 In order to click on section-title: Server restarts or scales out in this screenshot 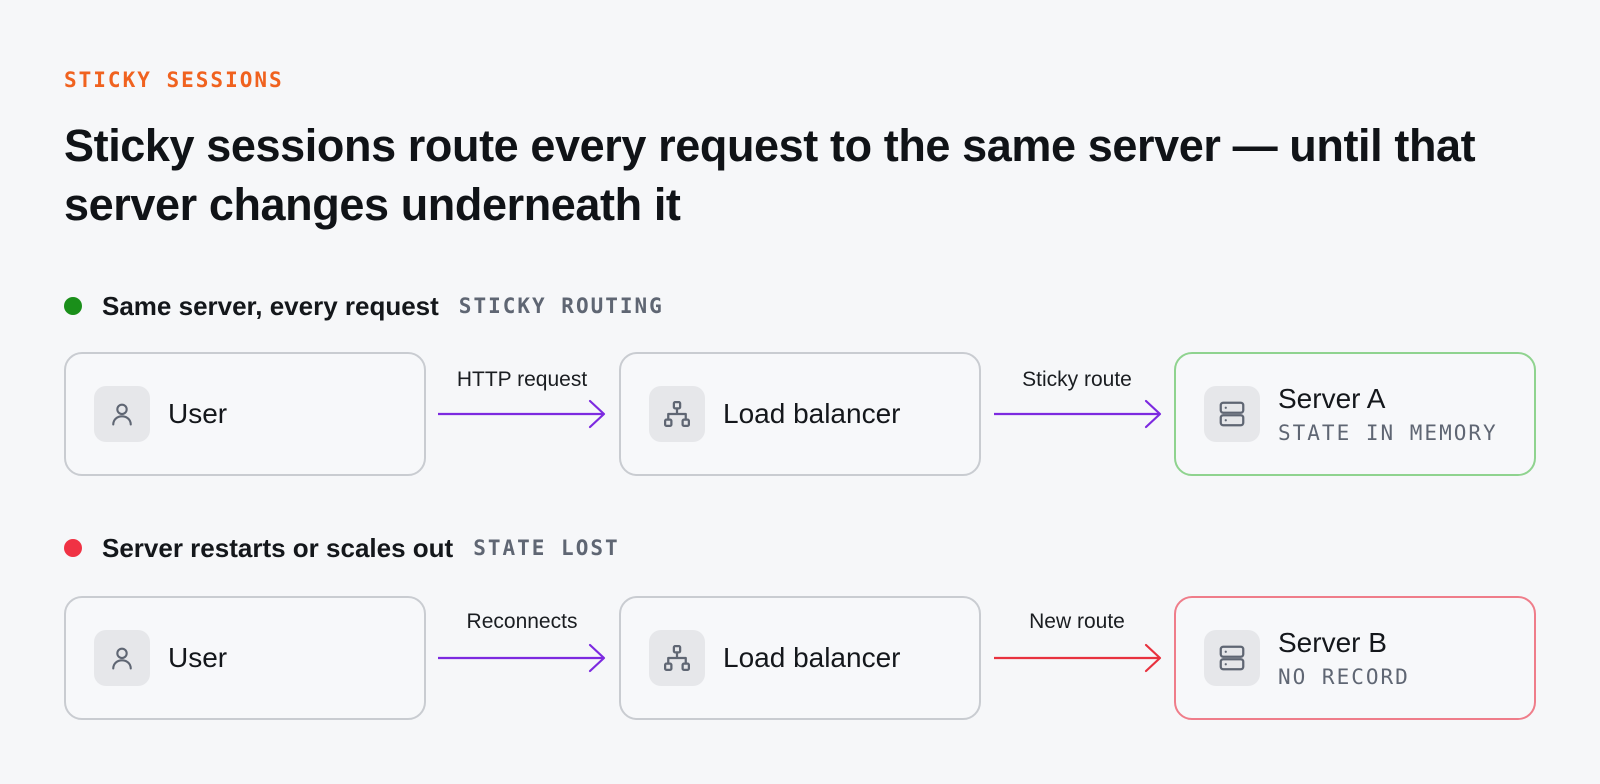, I will do `click(278, 547)`.